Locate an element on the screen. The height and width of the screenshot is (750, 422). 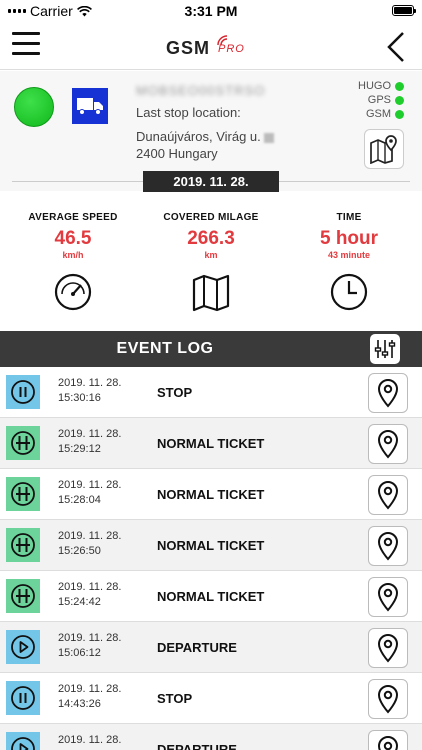
clock: 3:31 PM is located at coordinates (211, 11).